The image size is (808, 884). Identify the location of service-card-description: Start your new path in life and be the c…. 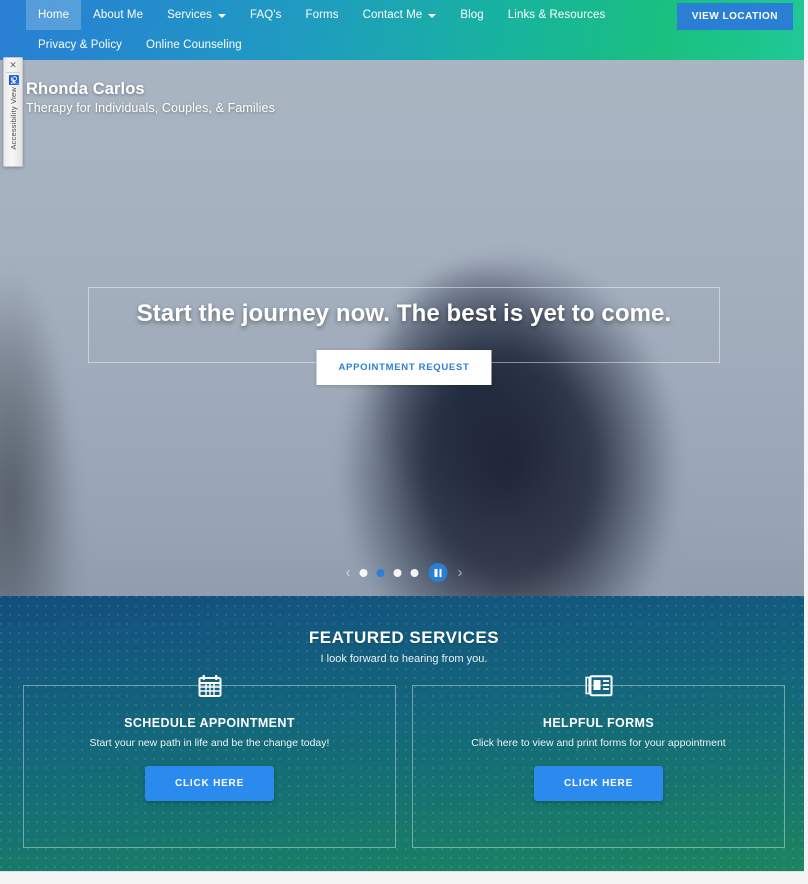
(209, 743).